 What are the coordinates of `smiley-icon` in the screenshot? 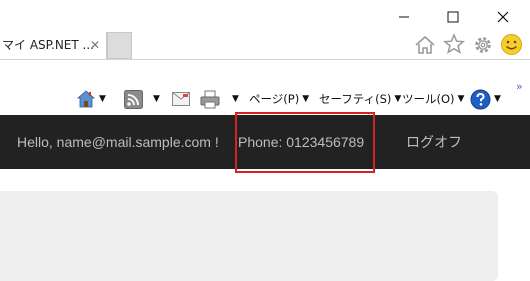 It's located at (511, 44).